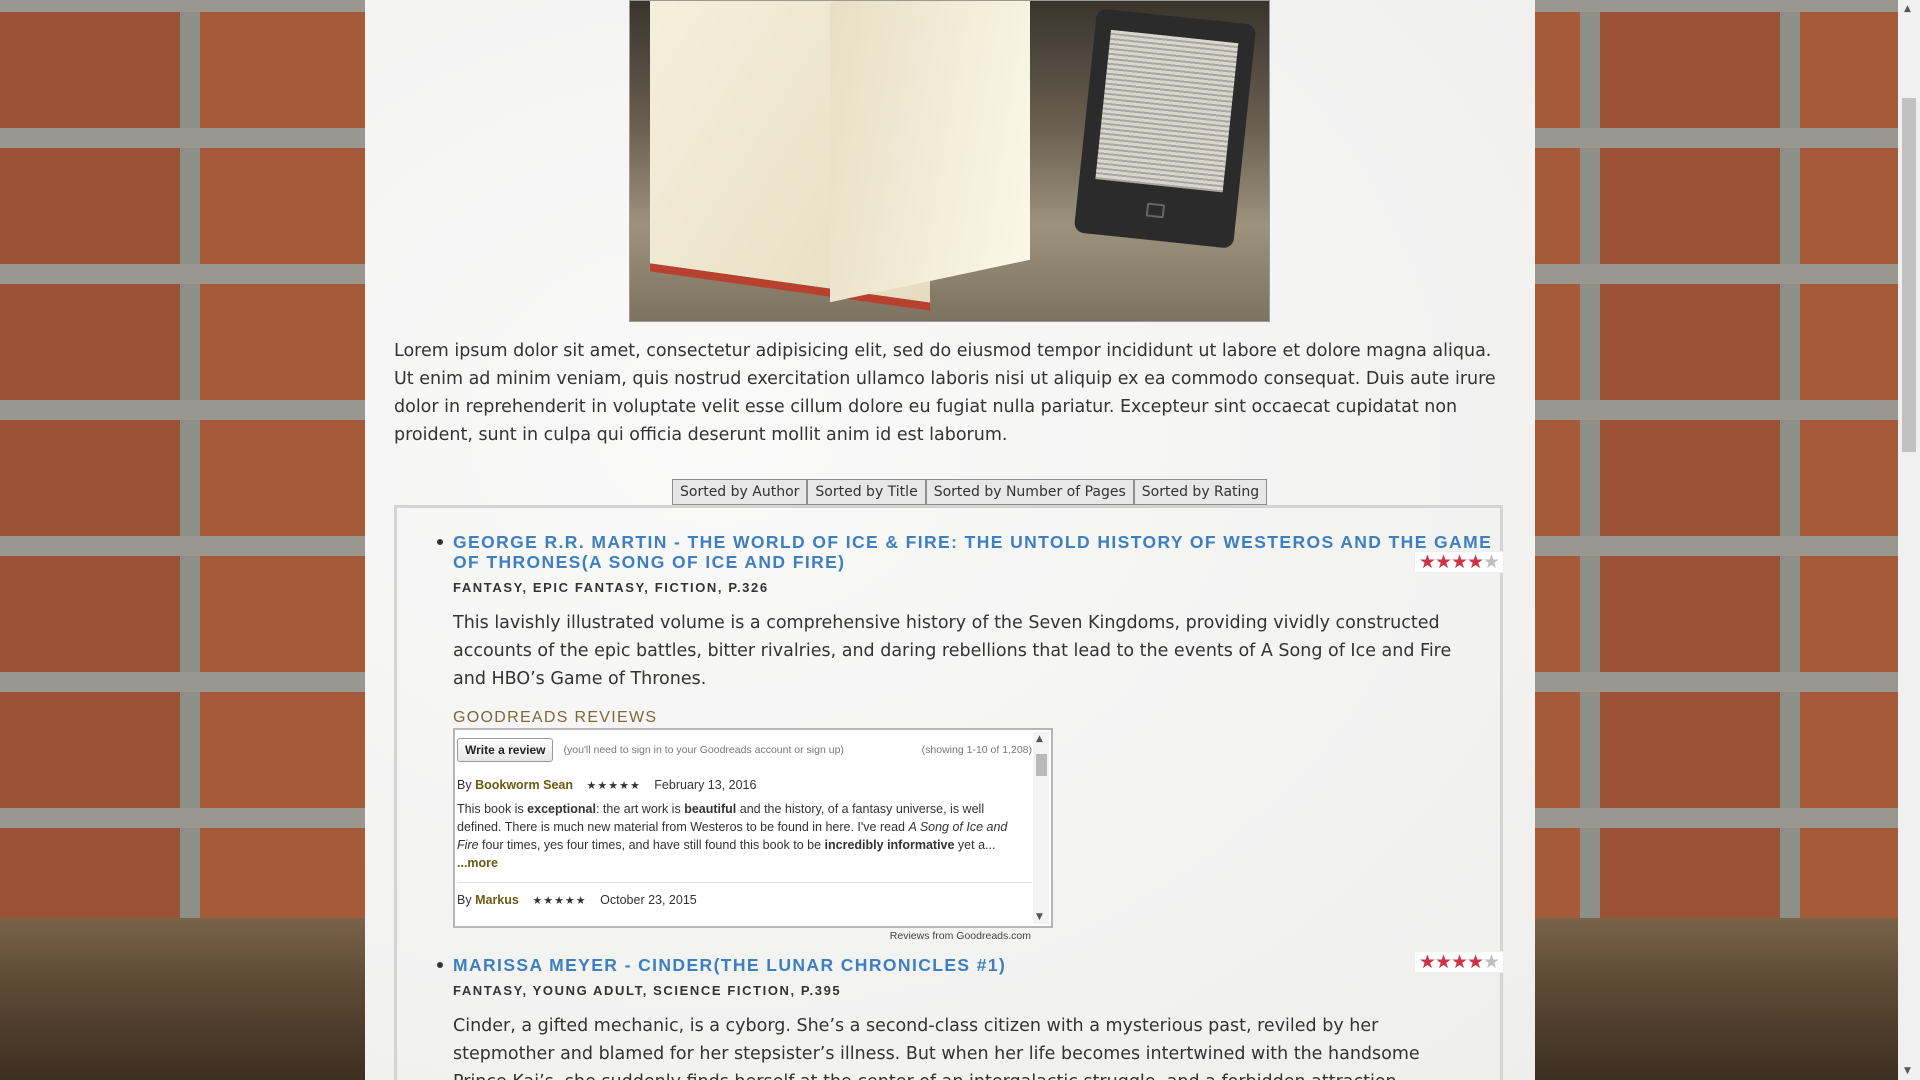 This screenshot has height=1080, width=1920. I want to click on hero-image-book-and-ereader, so click(949, 161).